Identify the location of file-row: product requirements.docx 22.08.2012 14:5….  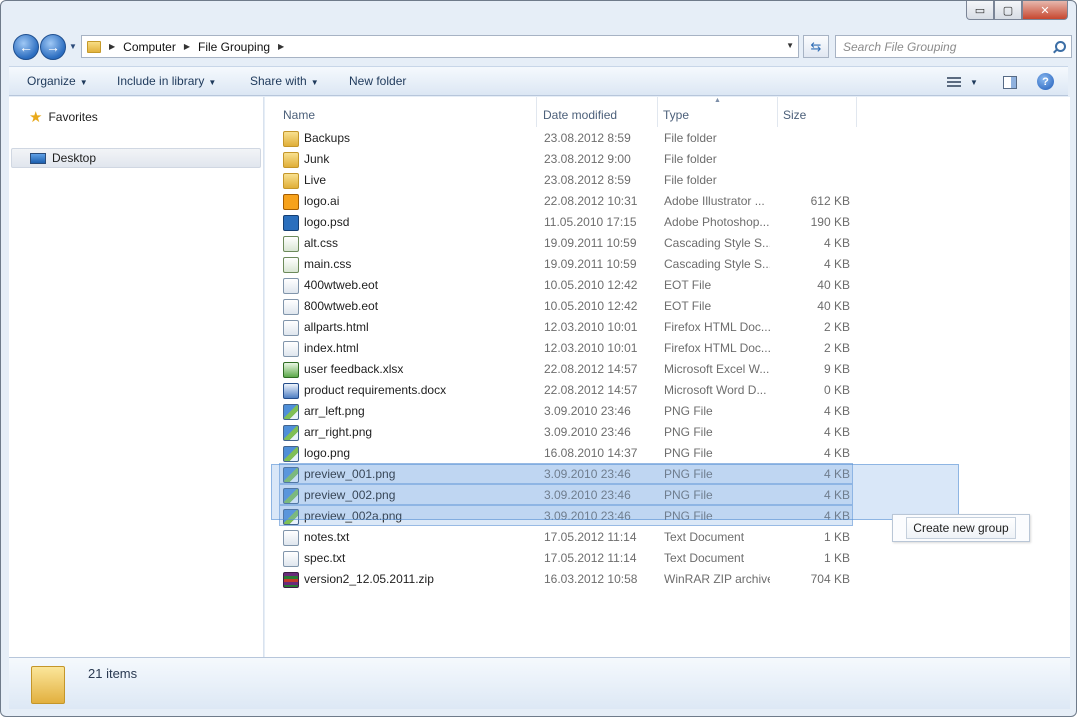
(565, 390).